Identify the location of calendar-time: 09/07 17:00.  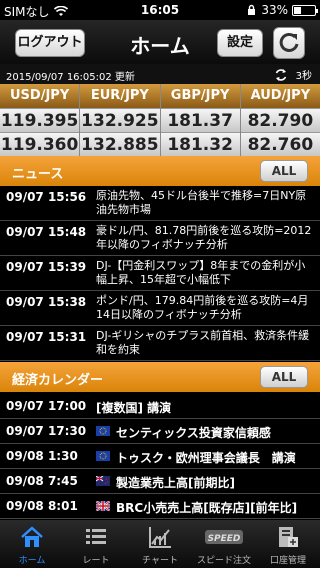
(46, 406).